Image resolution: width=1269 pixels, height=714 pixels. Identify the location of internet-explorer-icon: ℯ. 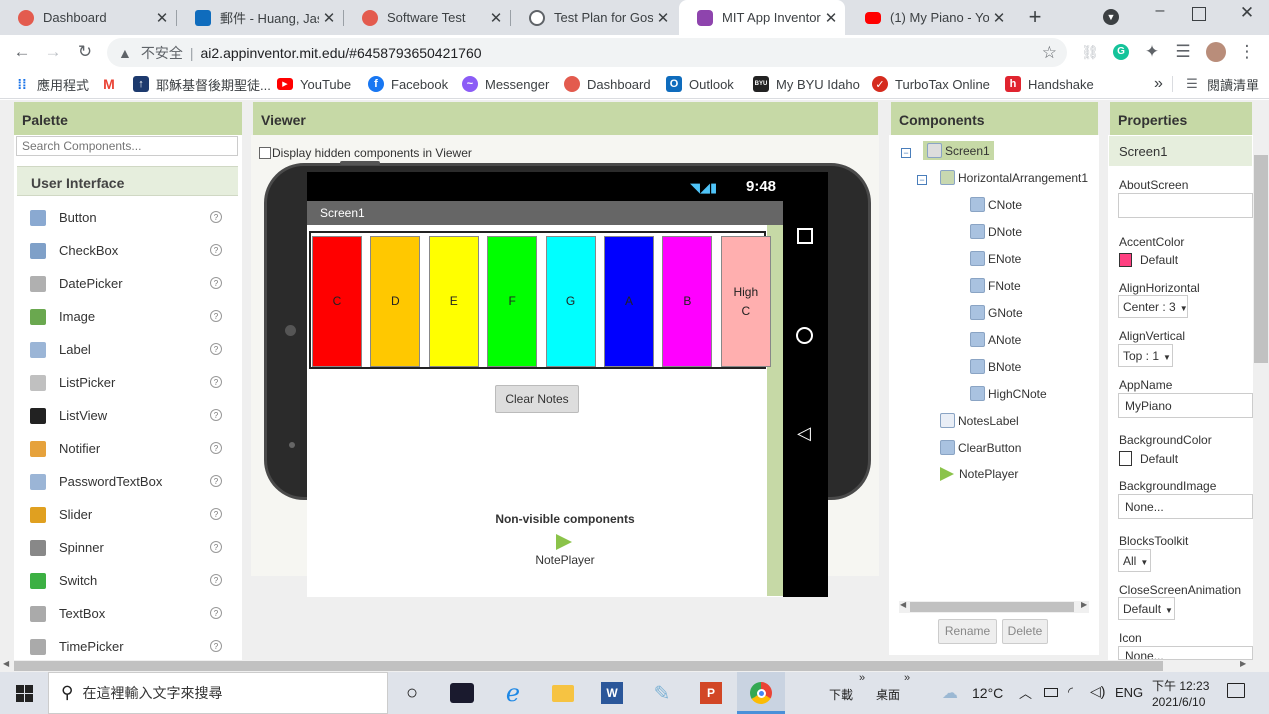
(513, 693).